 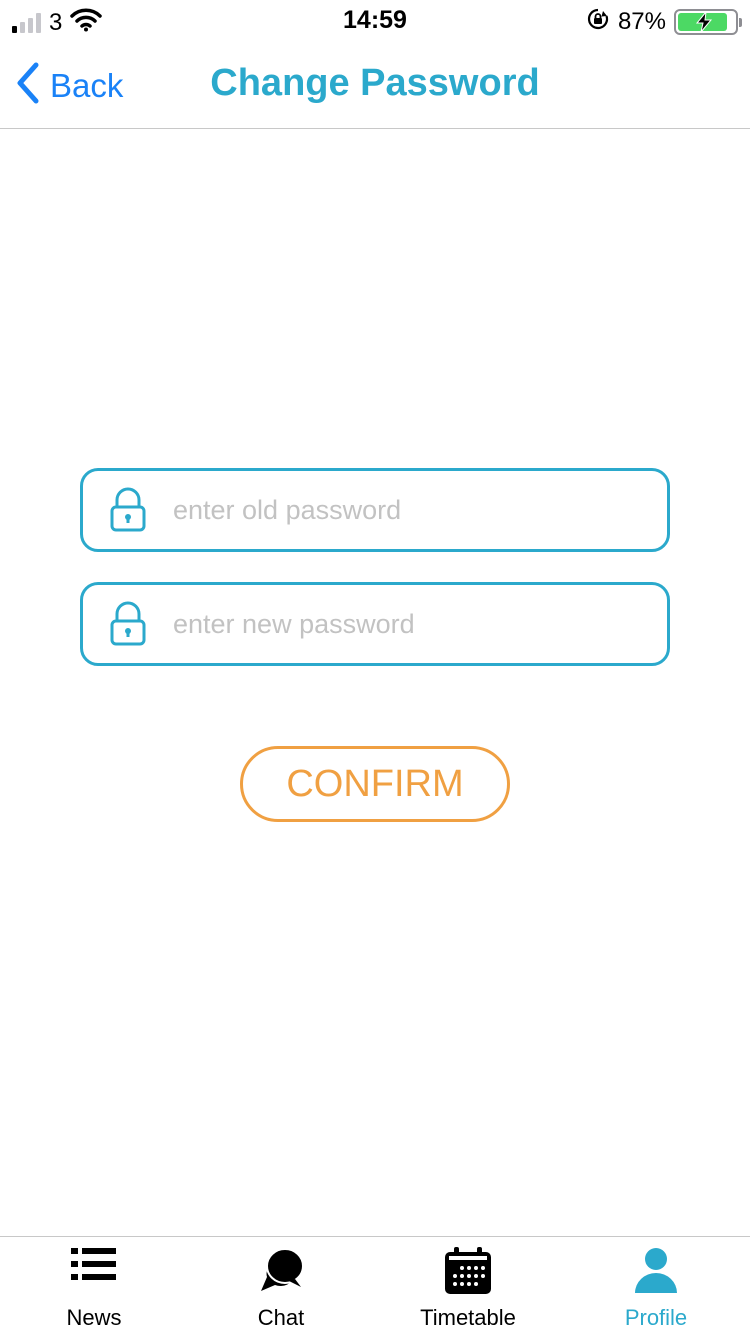 What do you see at coordinates (28, 85) in the screenshot?
I see `chevron-left-icon` at bounding box center [28, 85].